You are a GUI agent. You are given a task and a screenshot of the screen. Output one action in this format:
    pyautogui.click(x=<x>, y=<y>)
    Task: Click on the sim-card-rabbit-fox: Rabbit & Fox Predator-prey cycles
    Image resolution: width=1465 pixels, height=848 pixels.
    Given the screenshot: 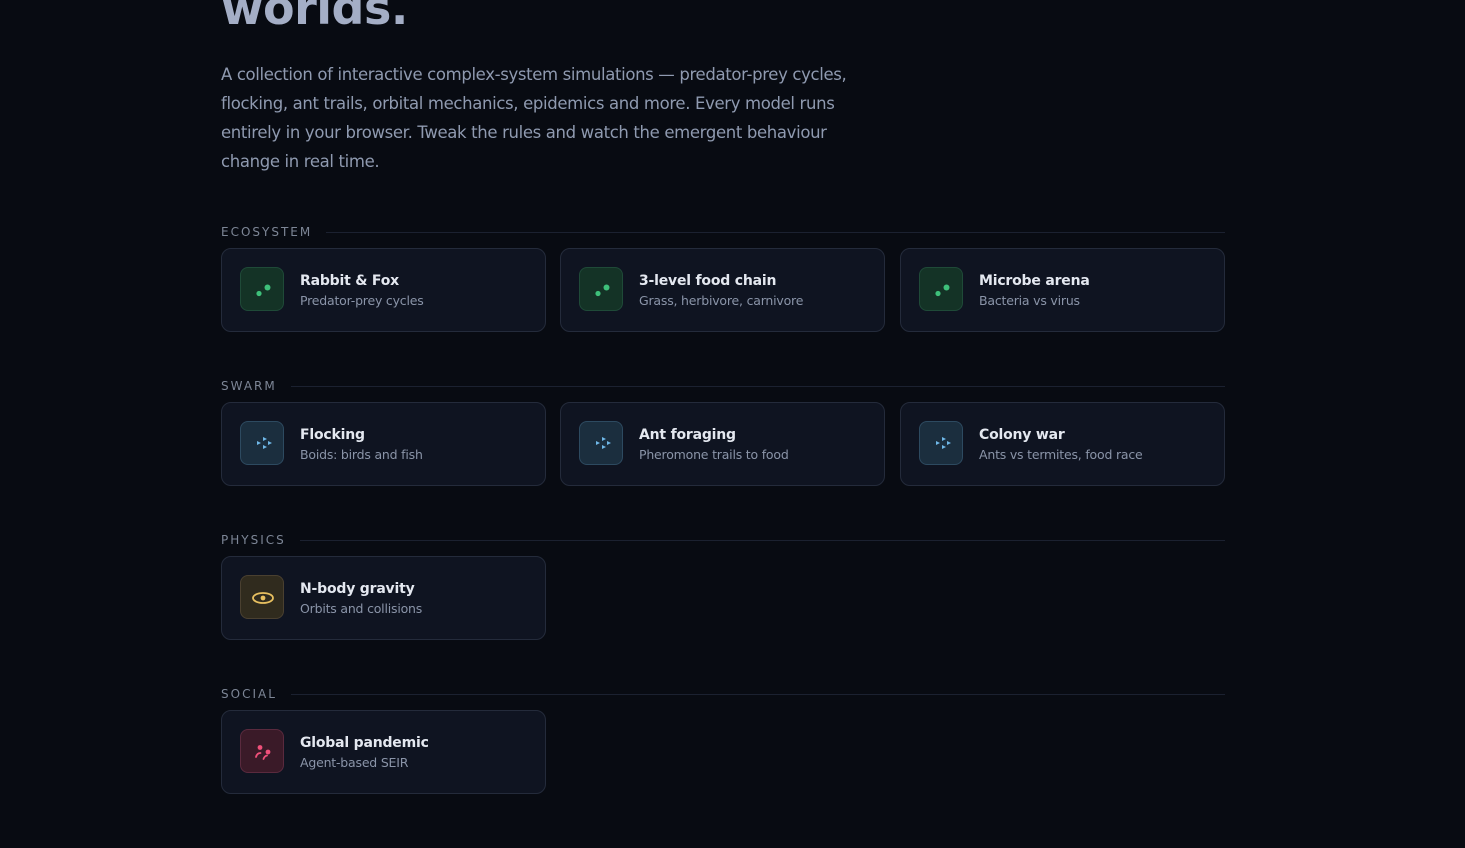 What is the action you would take?
    pyautogui.click(x=383, y=290)
    